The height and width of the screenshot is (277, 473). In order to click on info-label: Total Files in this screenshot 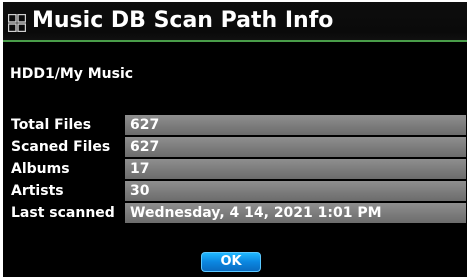, I will do `click(51, 125)`.